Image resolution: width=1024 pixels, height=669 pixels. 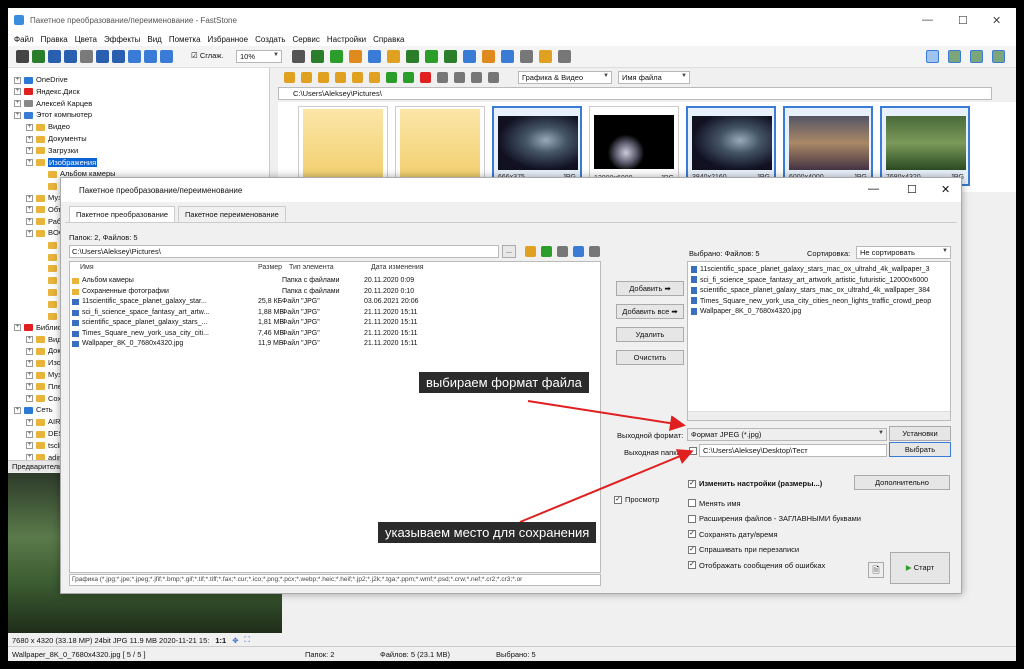 What do you see at coordinates (504, 382) in the screenshot?
I see `annotation-format: выбираем формат файла` at bounding box center [504, 382].